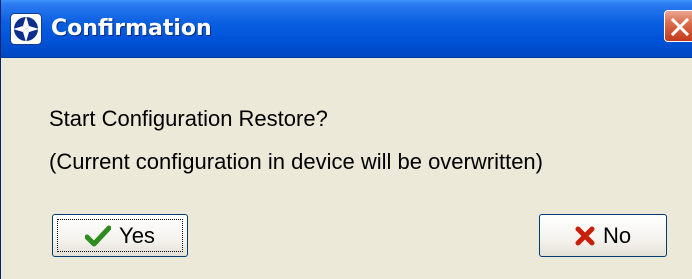 This screenshot has width=692, height=279. I want to click on yes-button: Yes, so click(120, 235).